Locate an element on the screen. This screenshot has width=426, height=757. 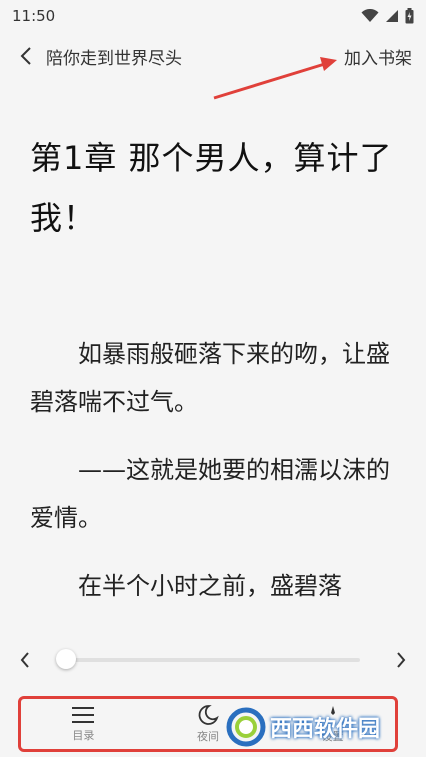
chapter-progress-row is located at coordinates (213, 660).